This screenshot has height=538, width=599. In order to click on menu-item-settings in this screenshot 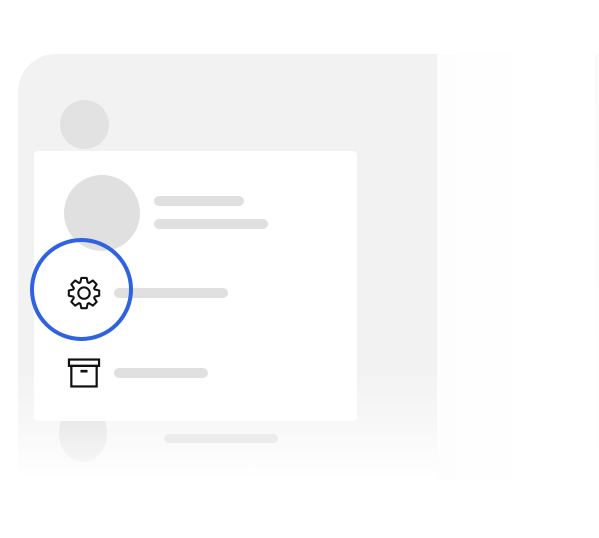, I will do `click(150, 293)`.